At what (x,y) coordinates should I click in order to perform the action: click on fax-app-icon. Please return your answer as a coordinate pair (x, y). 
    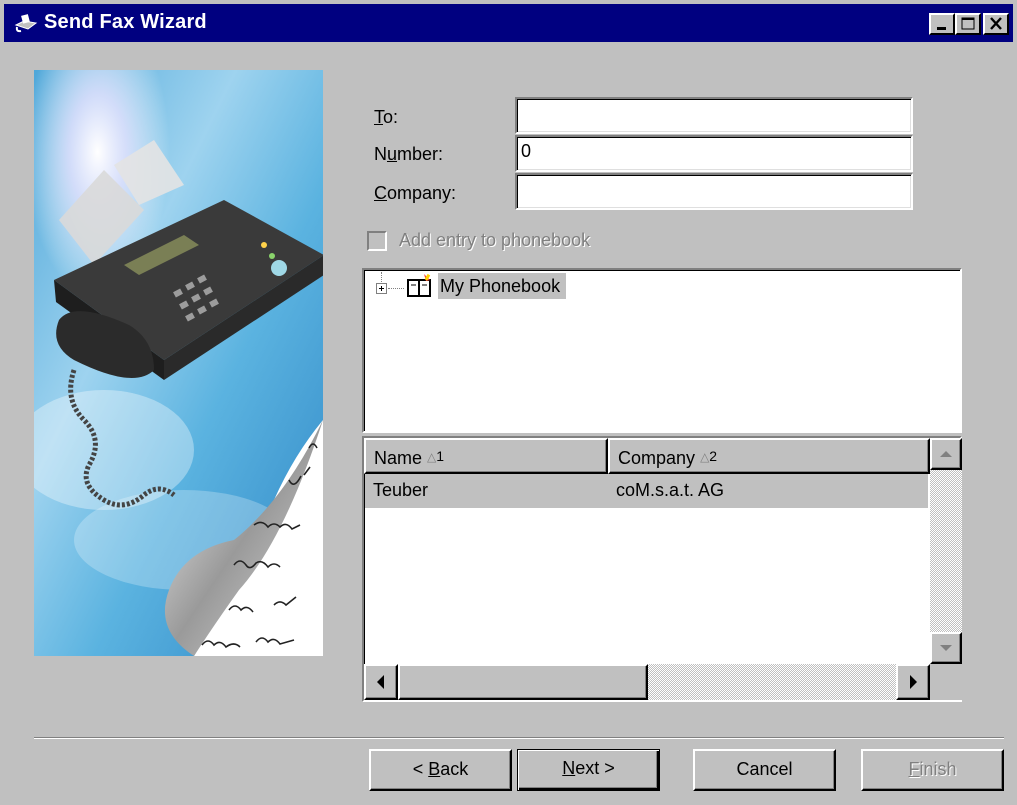
    Looking at the image, I should click on (26, 23).